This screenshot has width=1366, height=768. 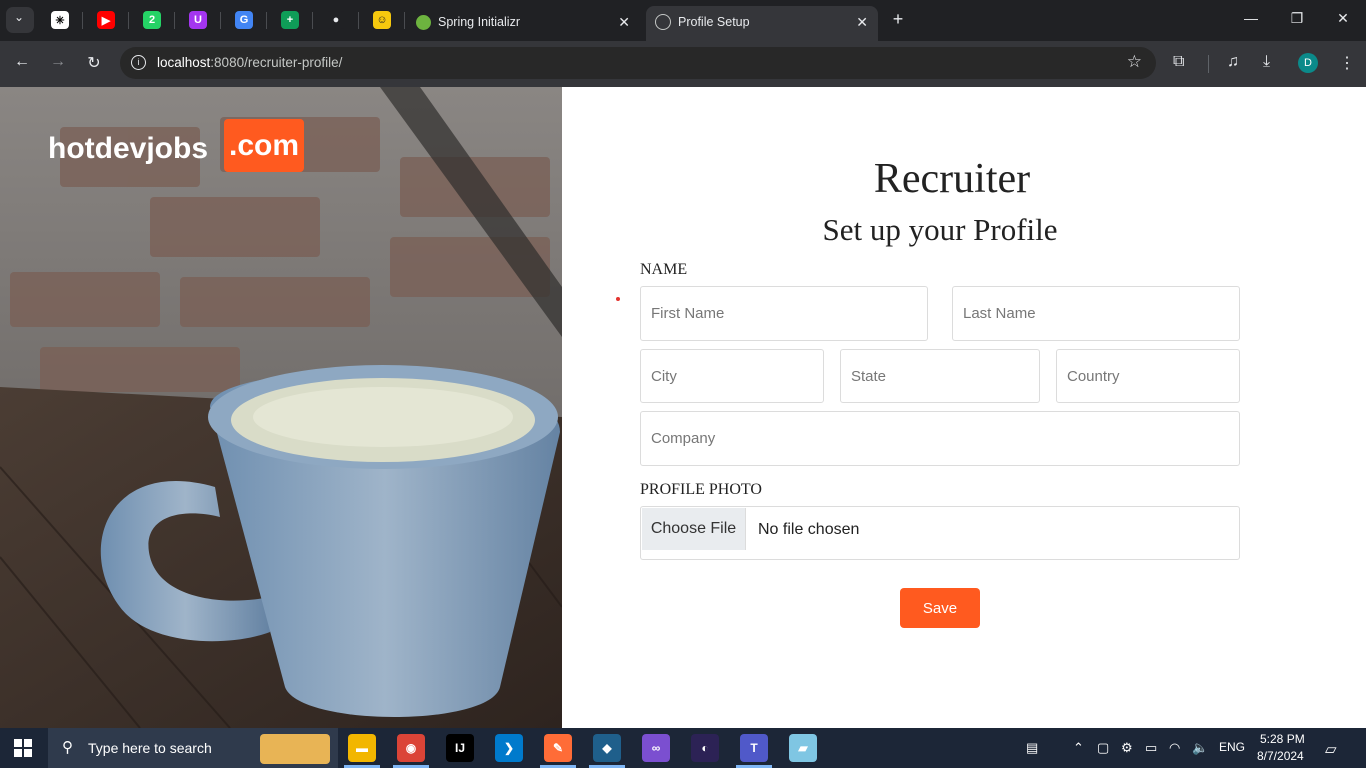 What do you see at coordinates (940, 229) in the screenshot?
I see `page-subtitle: Set up your Profile` at bounding box center [940, 229].